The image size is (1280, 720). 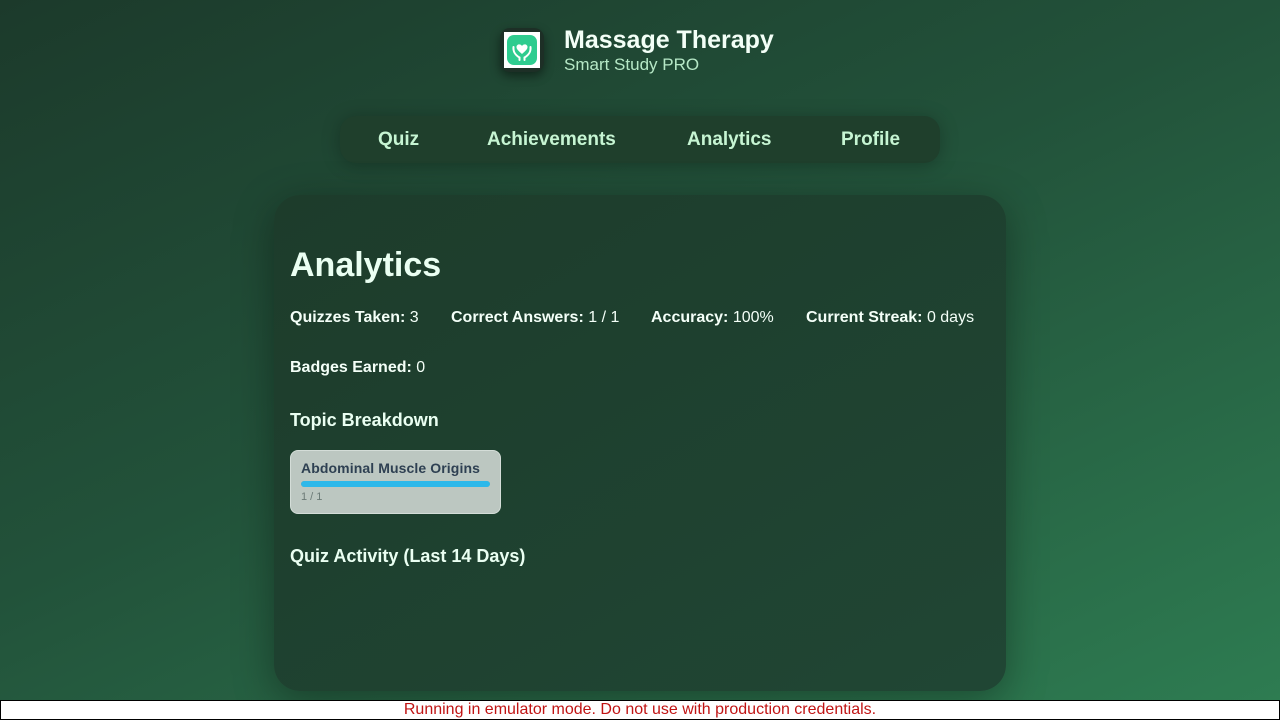 I want to click on app-title: Massage Therapy, so click(x=669, y=39).